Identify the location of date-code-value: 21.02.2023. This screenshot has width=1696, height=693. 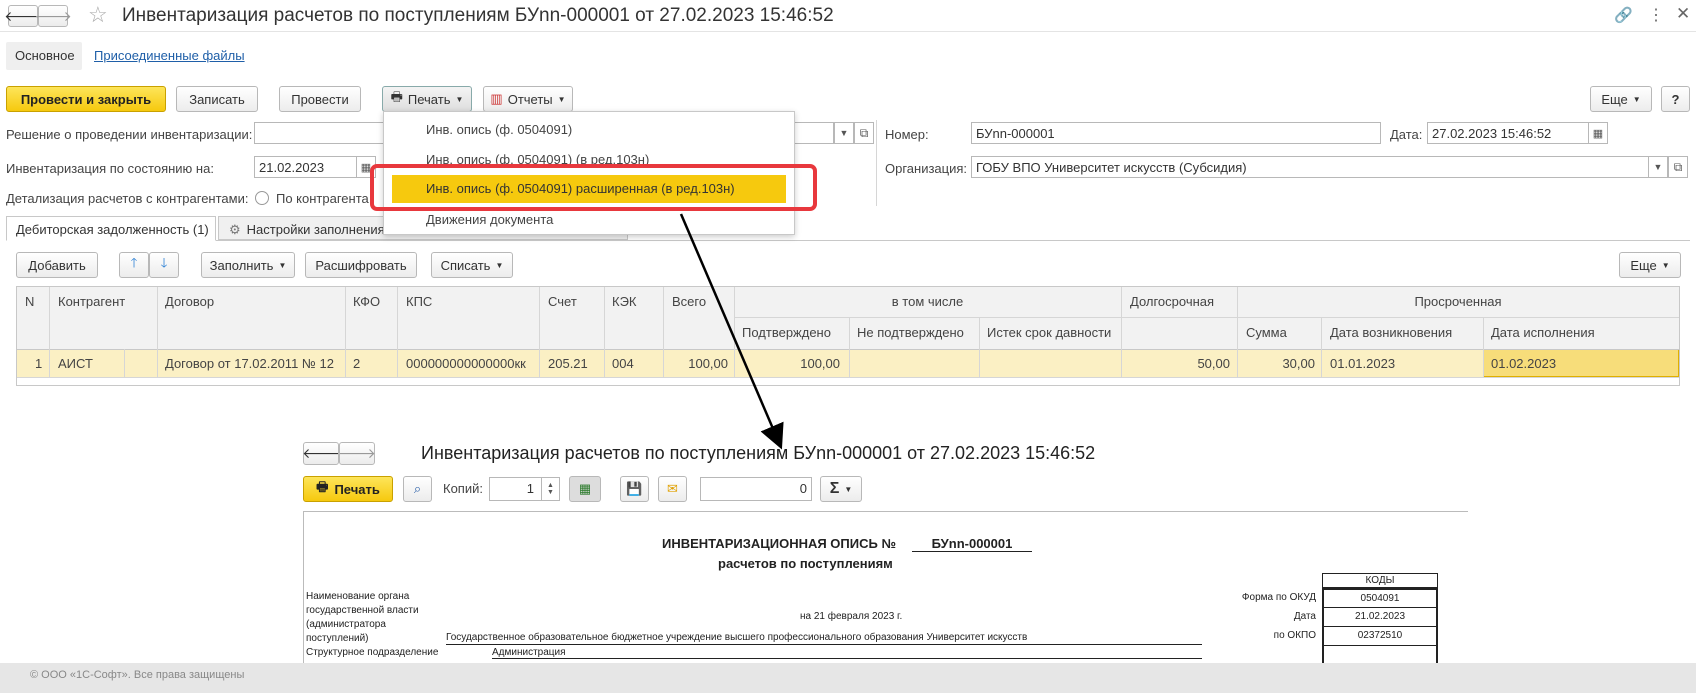
(1380, 618).